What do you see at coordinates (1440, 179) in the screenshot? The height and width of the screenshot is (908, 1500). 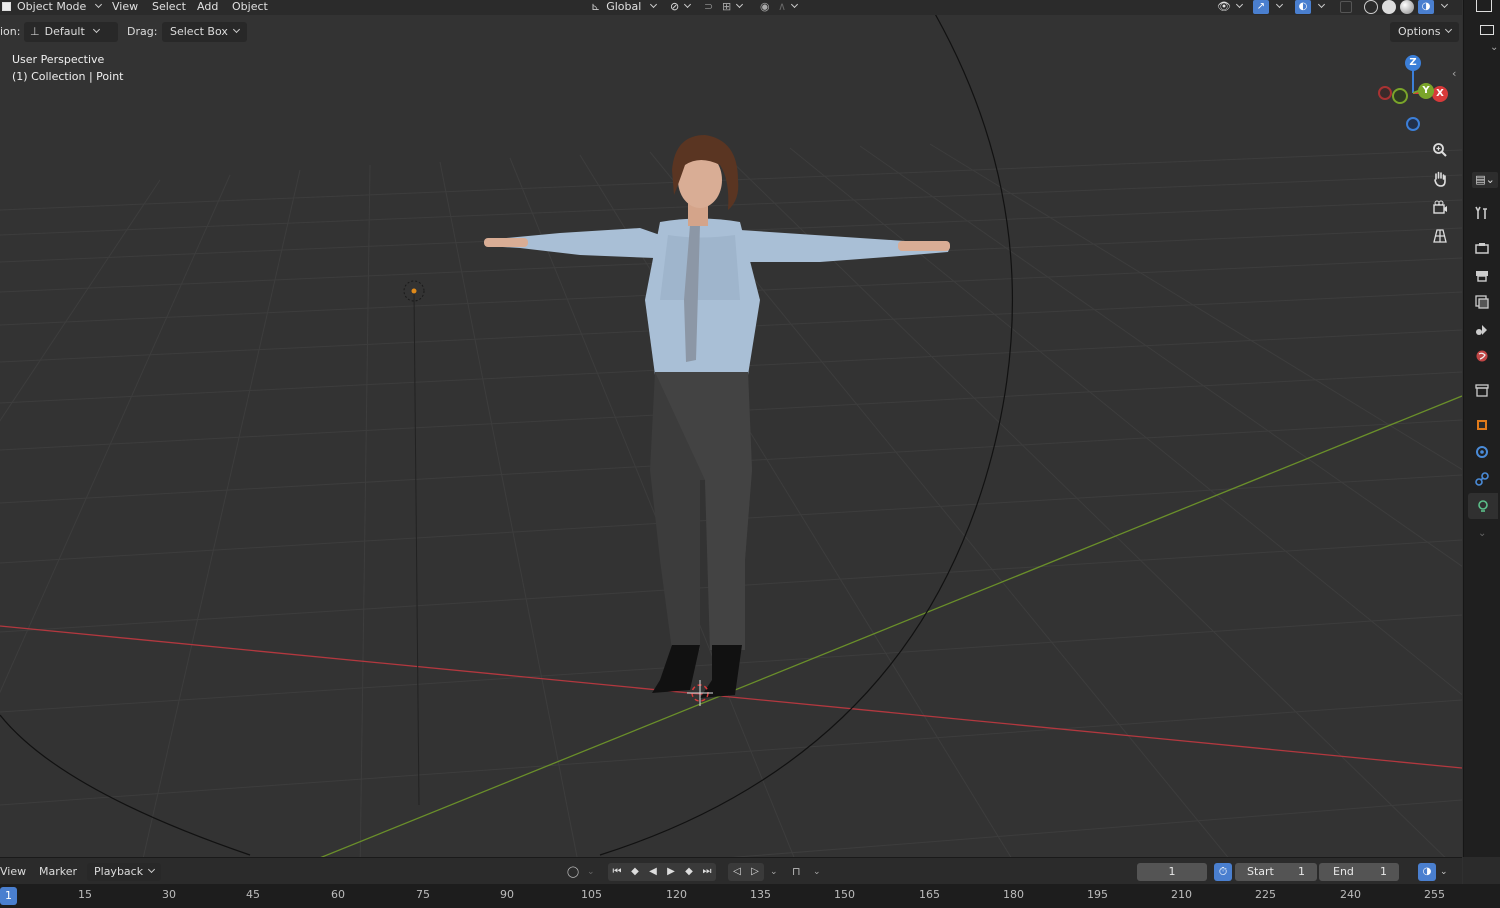 I see `hand-pan-icon` at bounding box center [1440, 179].